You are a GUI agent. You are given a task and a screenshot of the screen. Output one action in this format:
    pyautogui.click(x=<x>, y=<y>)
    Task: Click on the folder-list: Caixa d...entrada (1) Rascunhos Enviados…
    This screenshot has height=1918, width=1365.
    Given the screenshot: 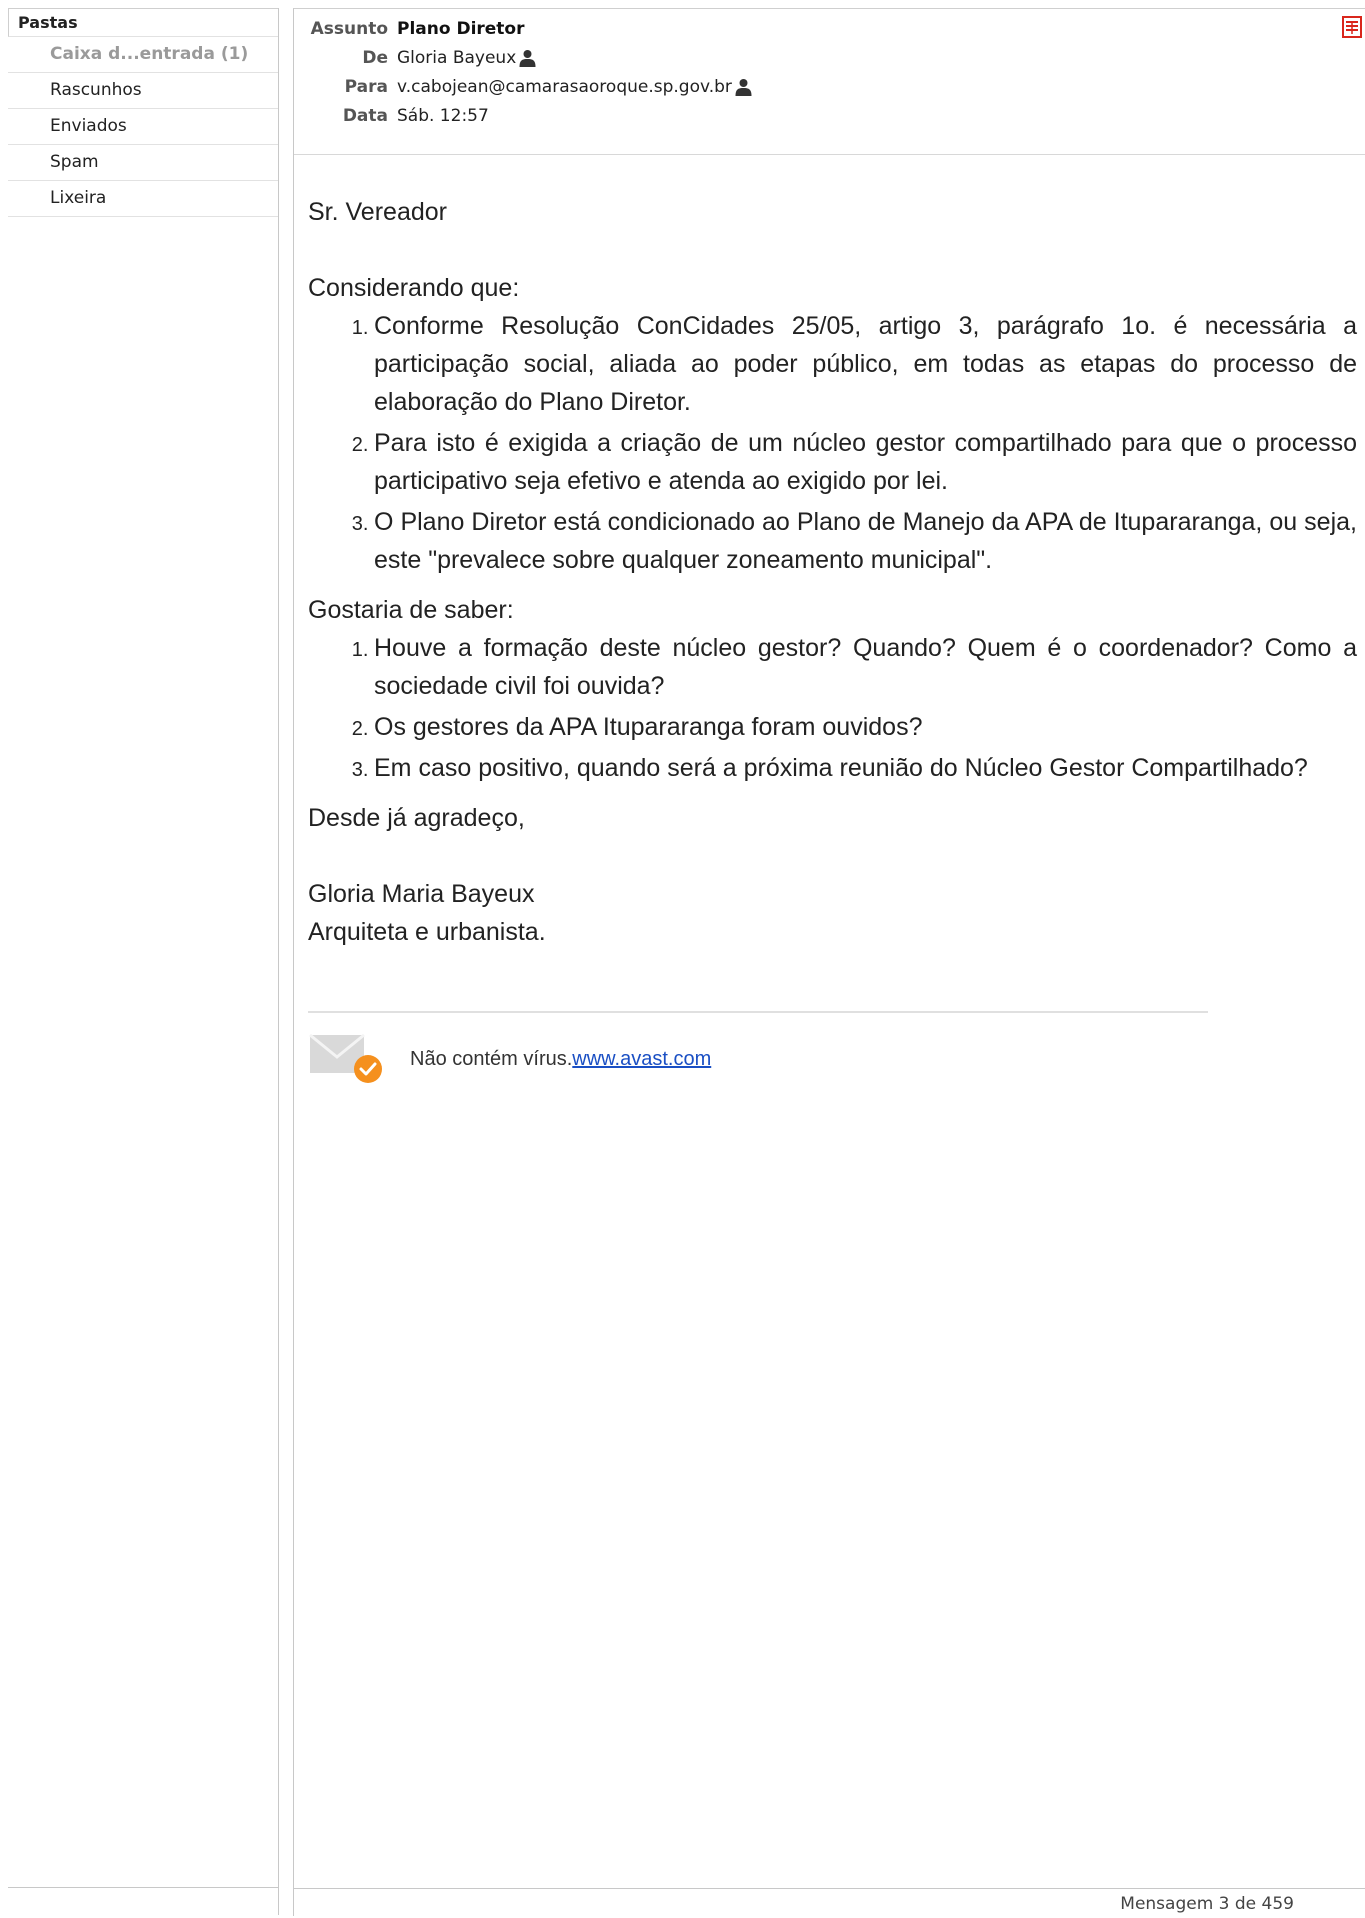 What is the action you would take?
    pyautogui.click(x=143, y=127)
    